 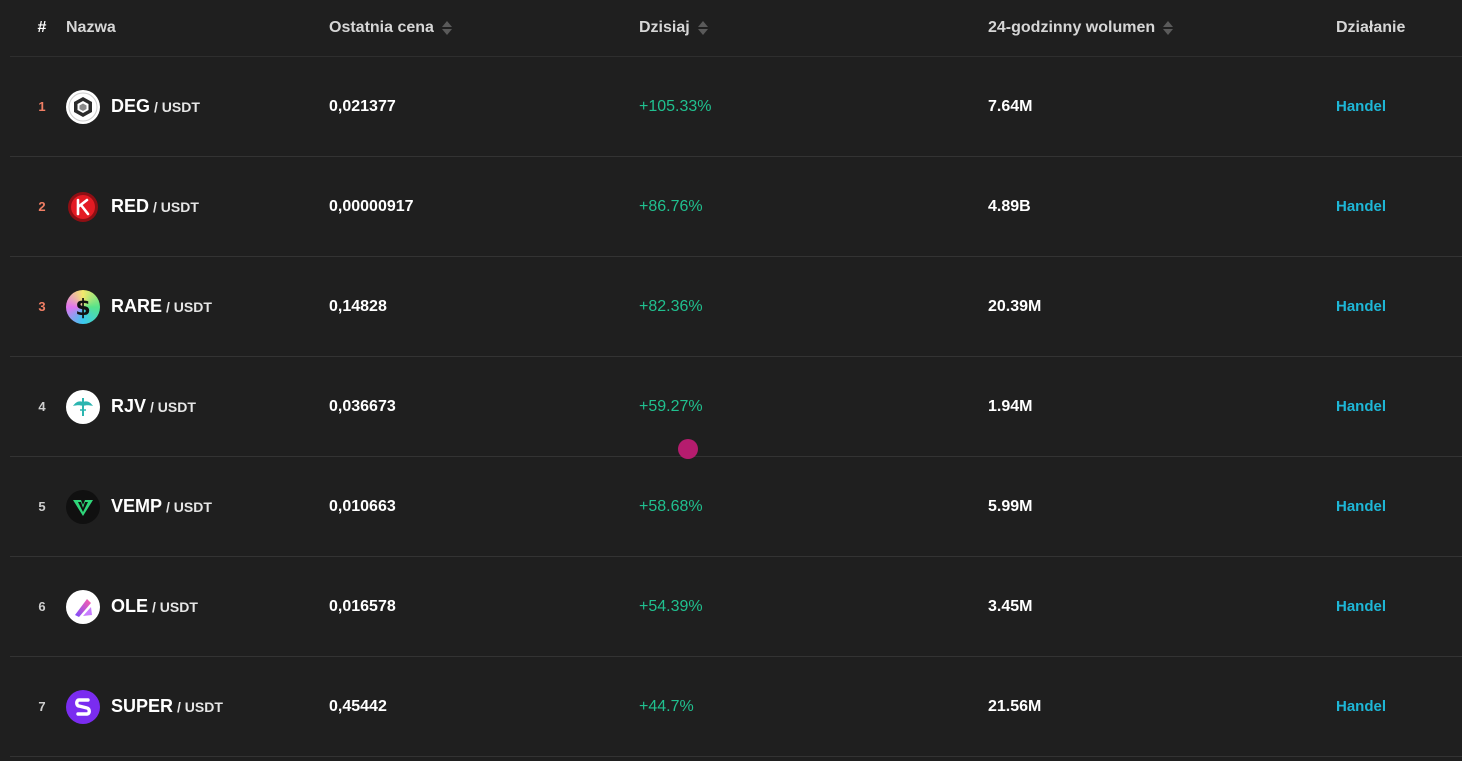 What do you see at coordinates (362, 406) in the screenshot?
I see `last-price: 0,036673` at bounding box center [362, 406].